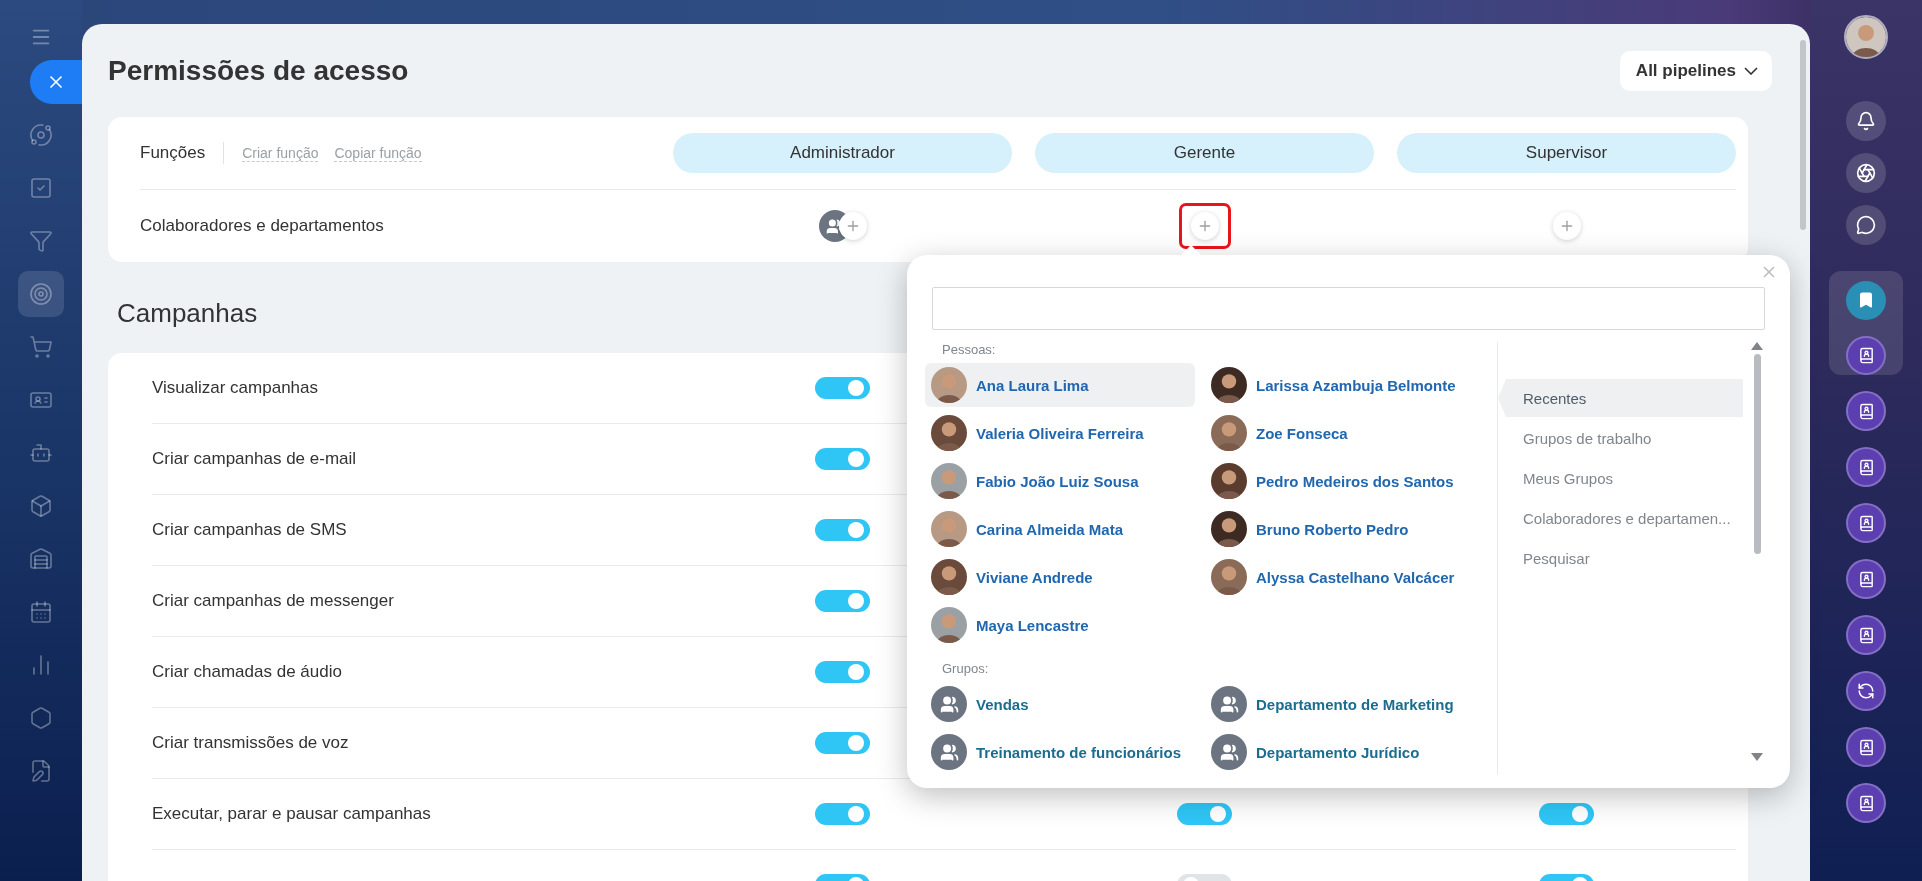 The width and height of the screenshot is (1922, 881). Describe the element at coordinates (1348, 308) in the screenshot. I see `search-field` at that location.